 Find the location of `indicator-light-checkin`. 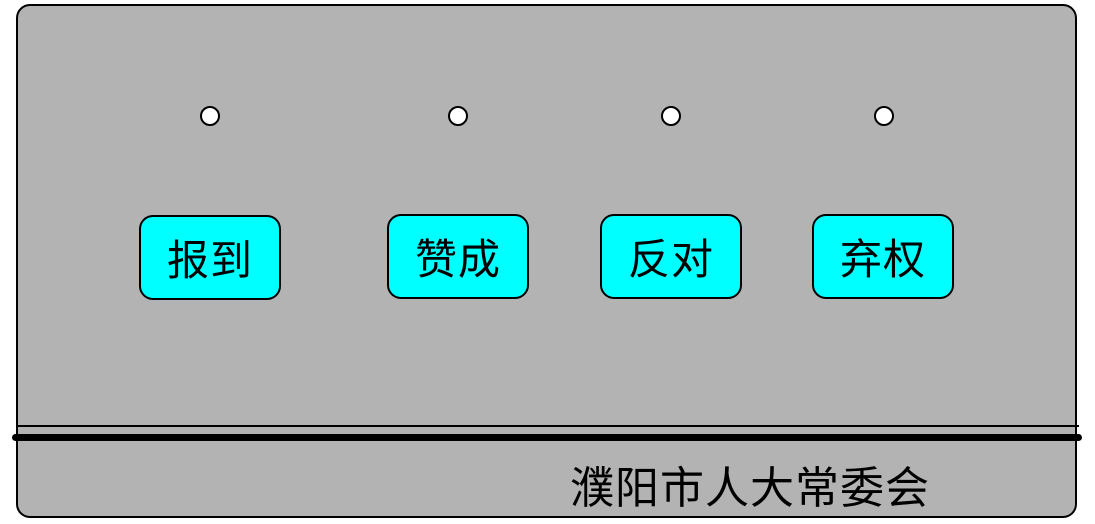

indicator-light-checkin is located at coordinates (210, 116).